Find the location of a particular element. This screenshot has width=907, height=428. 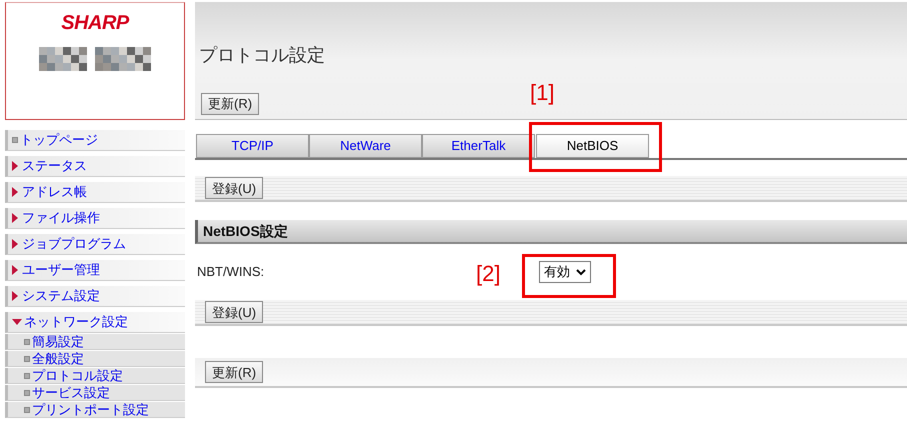

sidebar-subitem-label: 簡易設定 is located at coordinates (58, 341).